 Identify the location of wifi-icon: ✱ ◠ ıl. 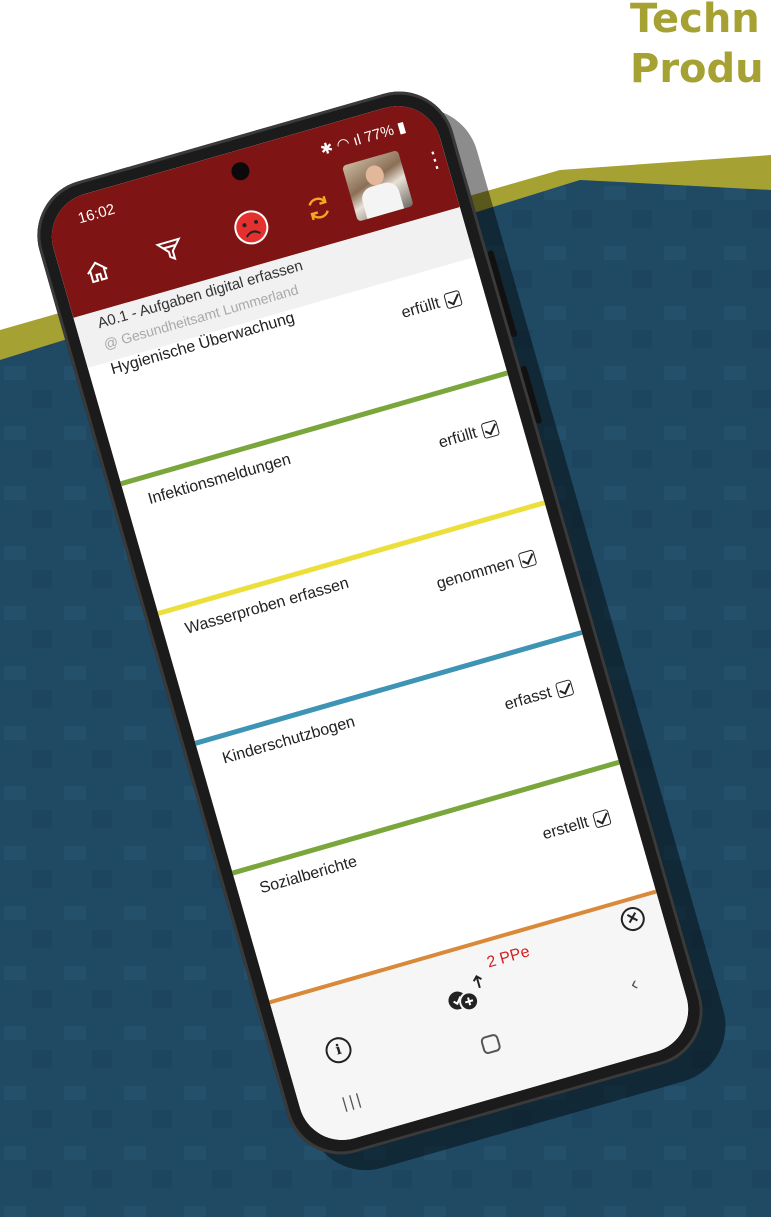
(343, 144).